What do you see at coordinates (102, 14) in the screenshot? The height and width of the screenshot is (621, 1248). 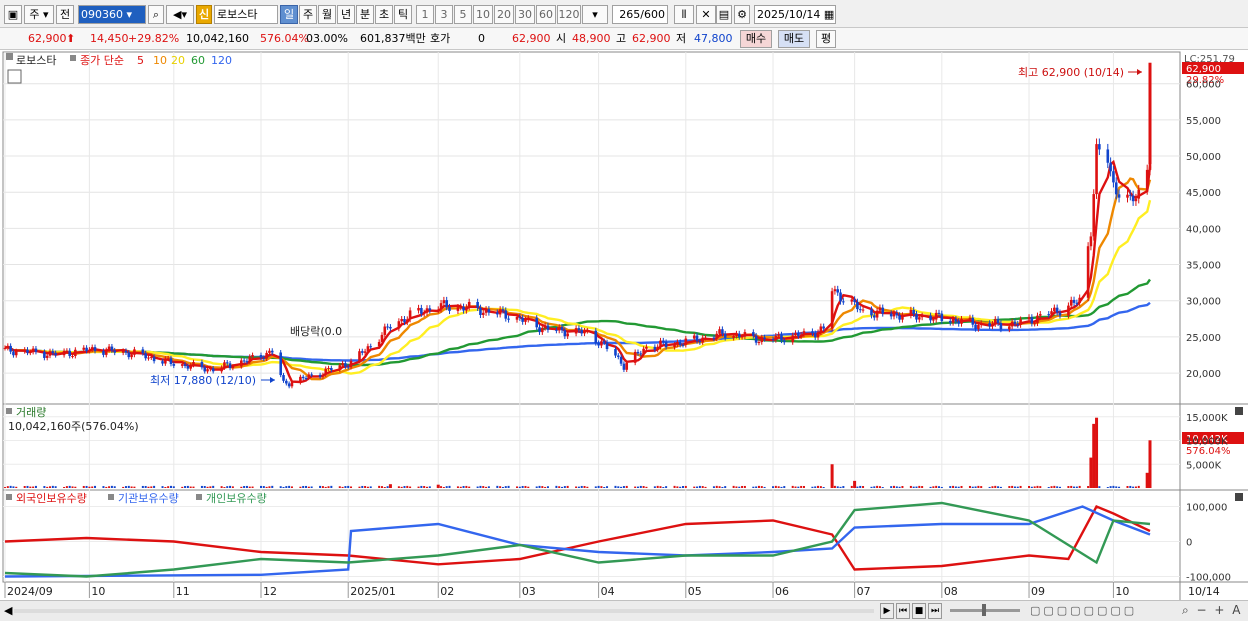 I see `stock-code-value: 090360` at bounding box center [102, 14].